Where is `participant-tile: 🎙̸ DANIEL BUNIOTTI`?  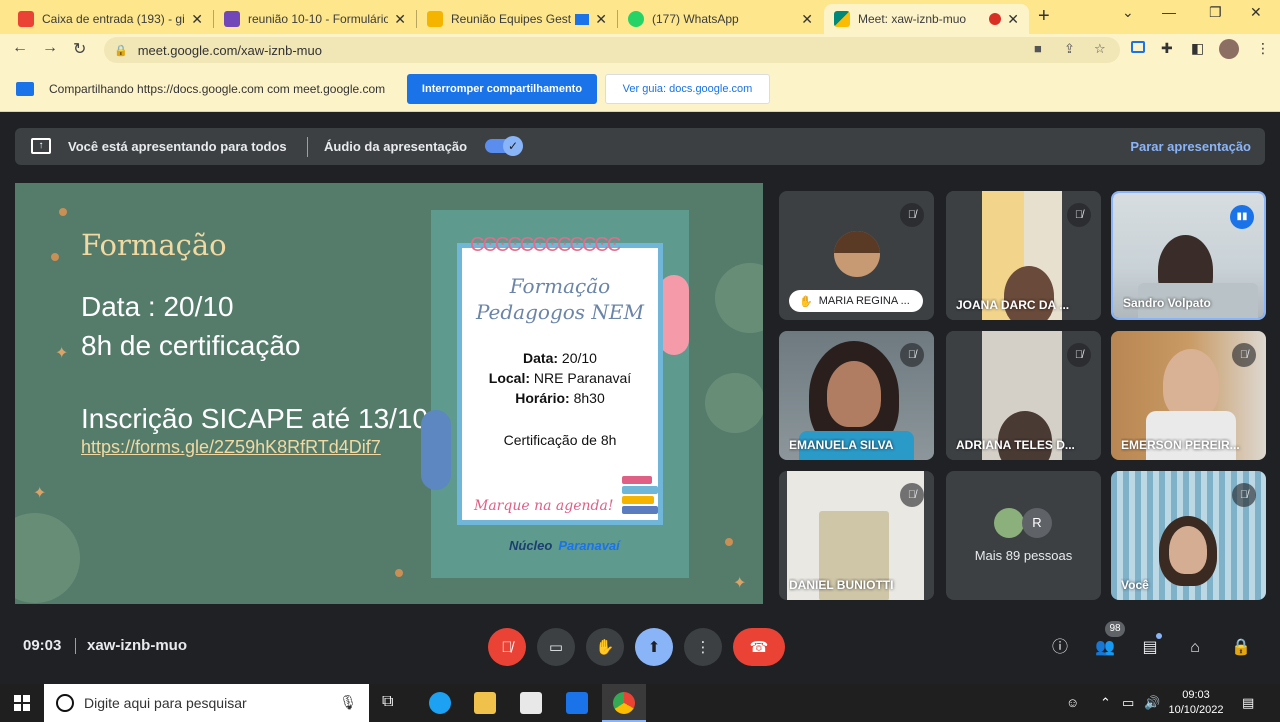 participant-tile: 🎙̸ DANIEL BUNIOTTI is located at coordinates (856, 535).